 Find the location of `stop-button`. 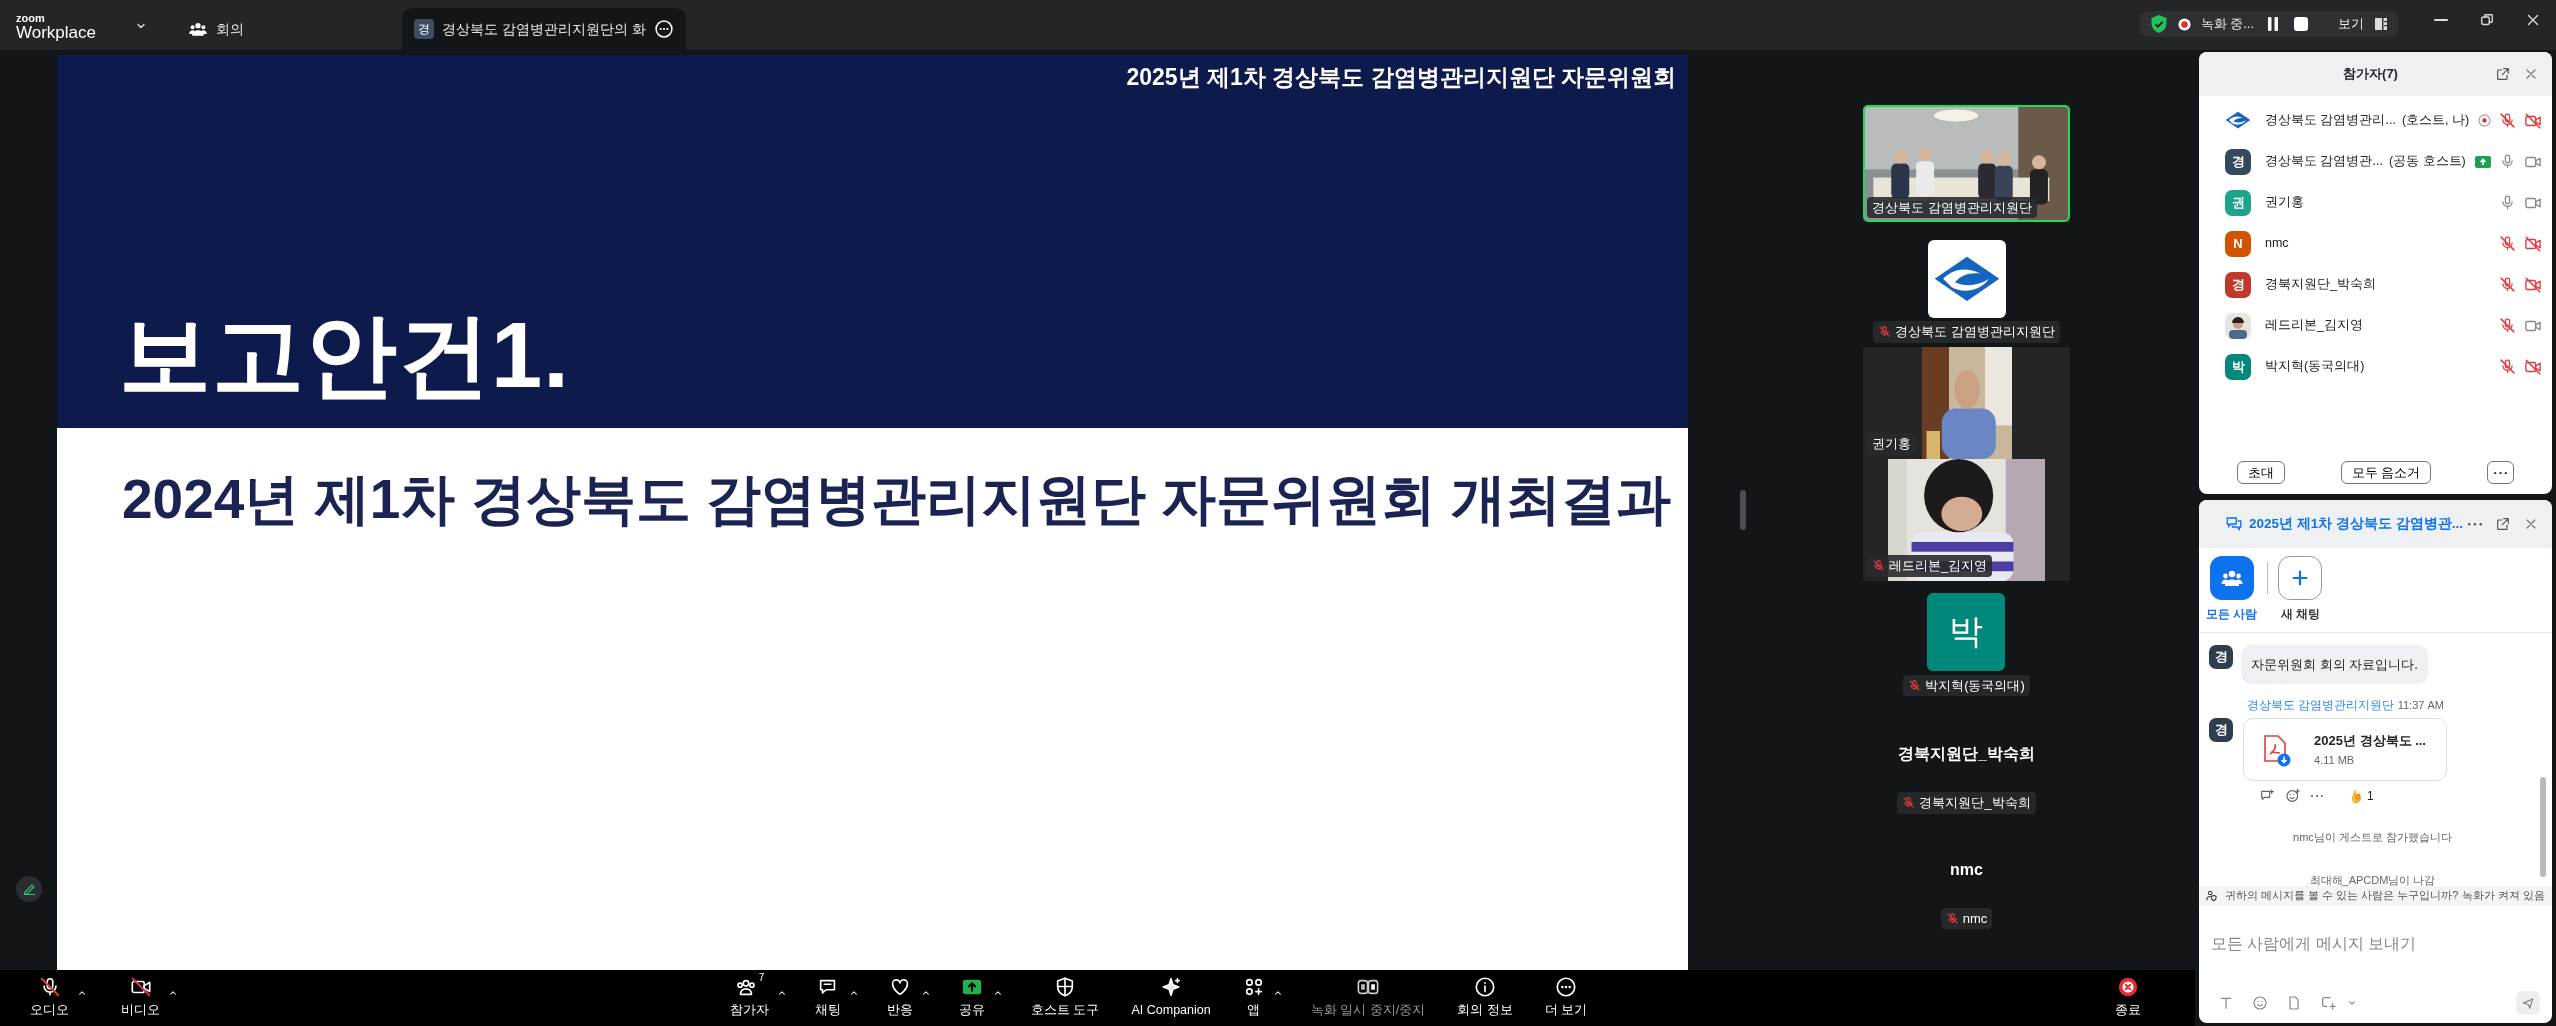

stop-button is located at coordinates (2301, 24).